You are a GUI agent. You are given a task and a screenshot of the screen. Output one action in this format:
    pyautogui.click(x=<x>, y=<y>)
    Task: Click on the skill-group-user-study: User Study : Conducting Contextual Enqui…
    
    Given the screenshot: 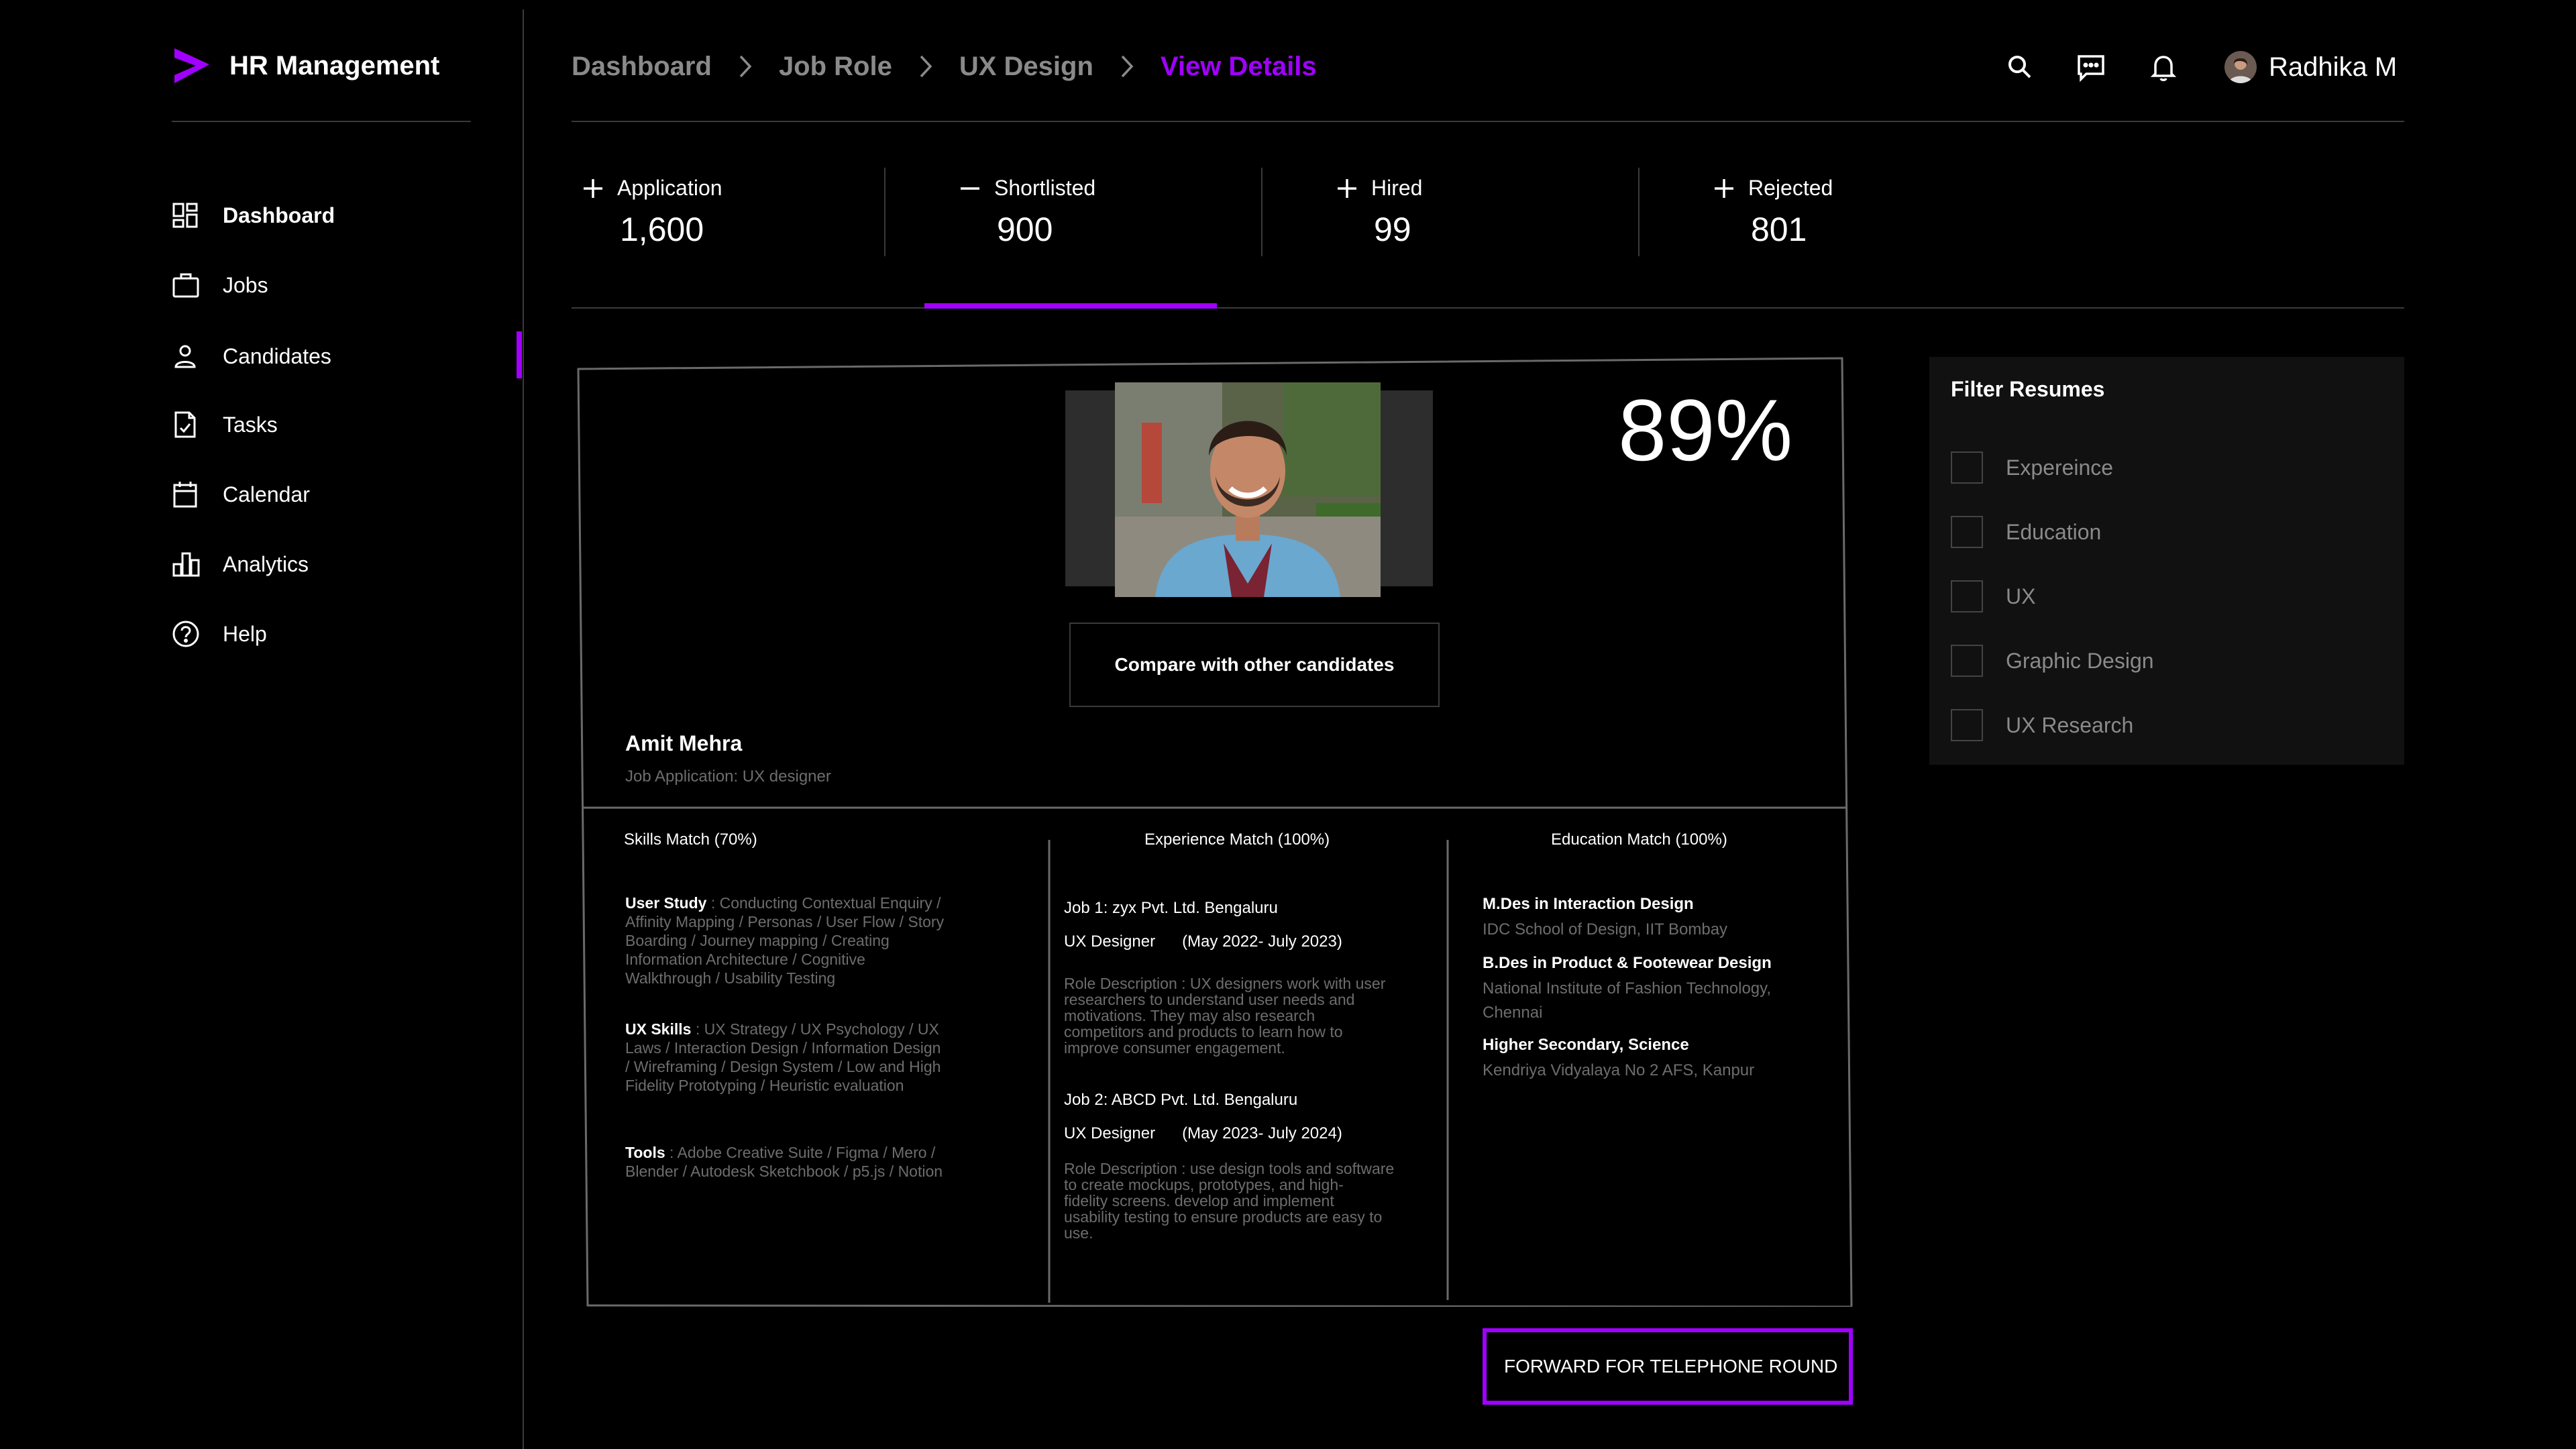 What is the action you would take?
    pyautogui.click(x=813, y=940)
    